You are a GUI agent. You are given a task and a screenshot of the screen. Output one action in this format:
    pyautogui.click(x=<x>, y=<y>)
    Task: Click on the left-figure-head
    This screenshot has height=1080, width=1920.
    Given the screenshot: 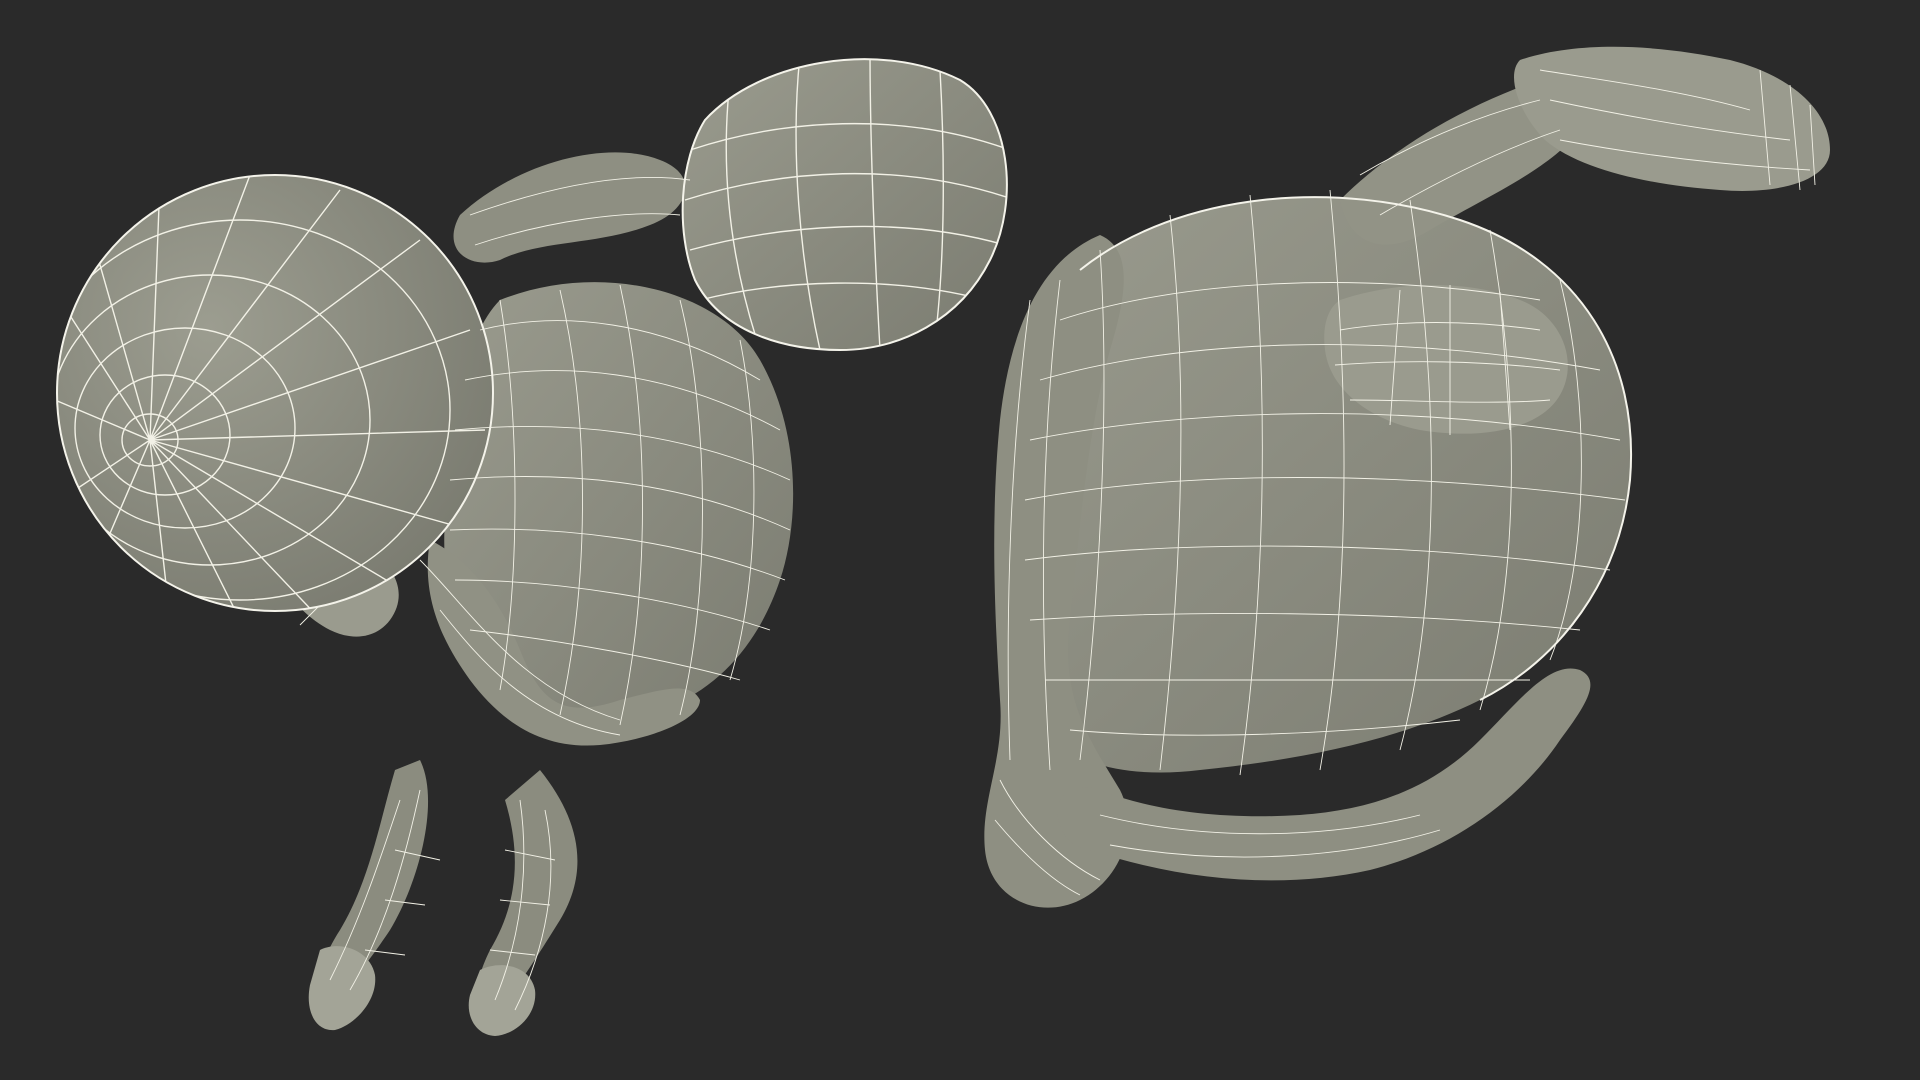 What is the action you would take?
    pyautogui.click(x=844, y=204)
    